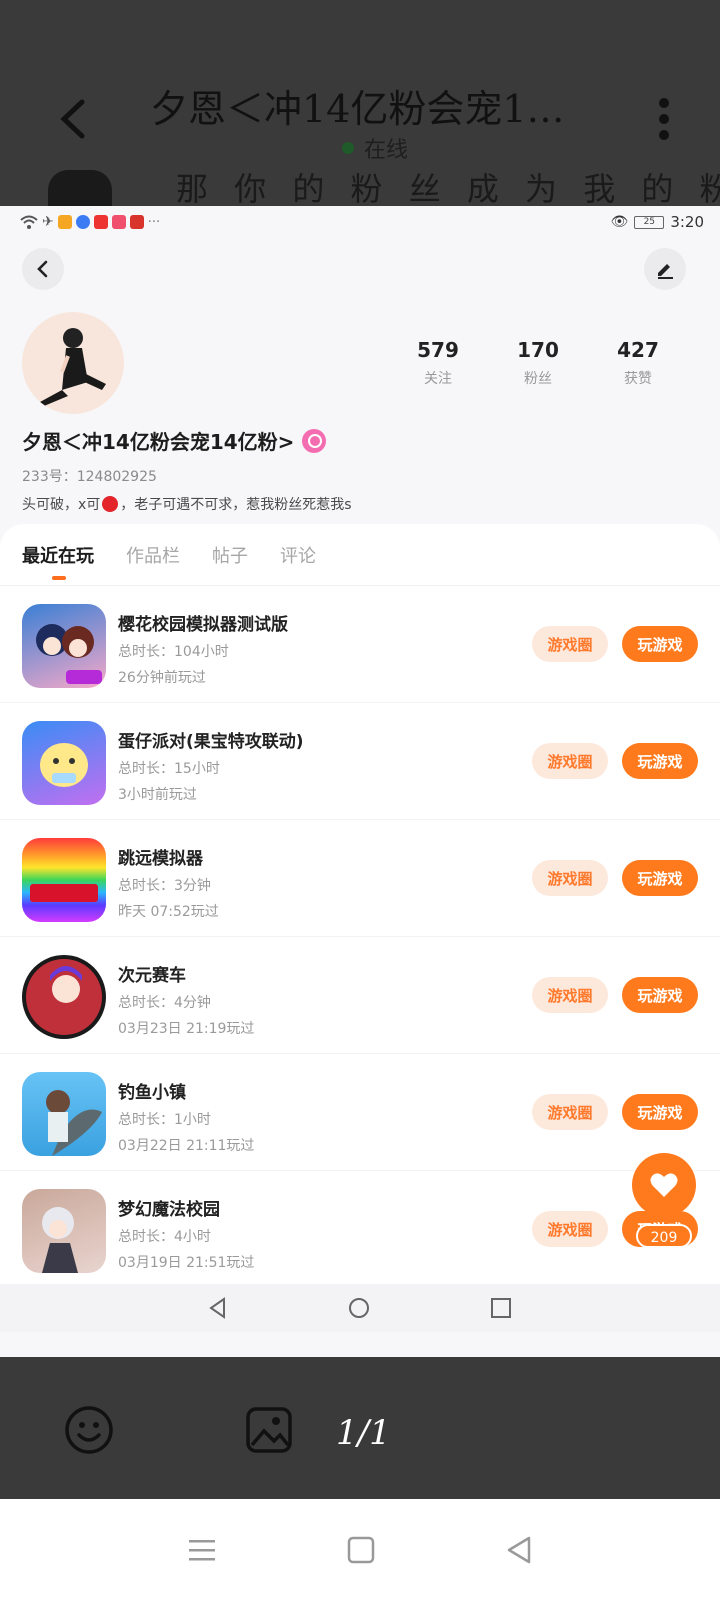 Image resolution: width=720 pixels, height=1600 pixels. What do you see at coordinates (638, 350) in the screenshot?
I see `stat-value: 427` at bounding box center [638, 350].